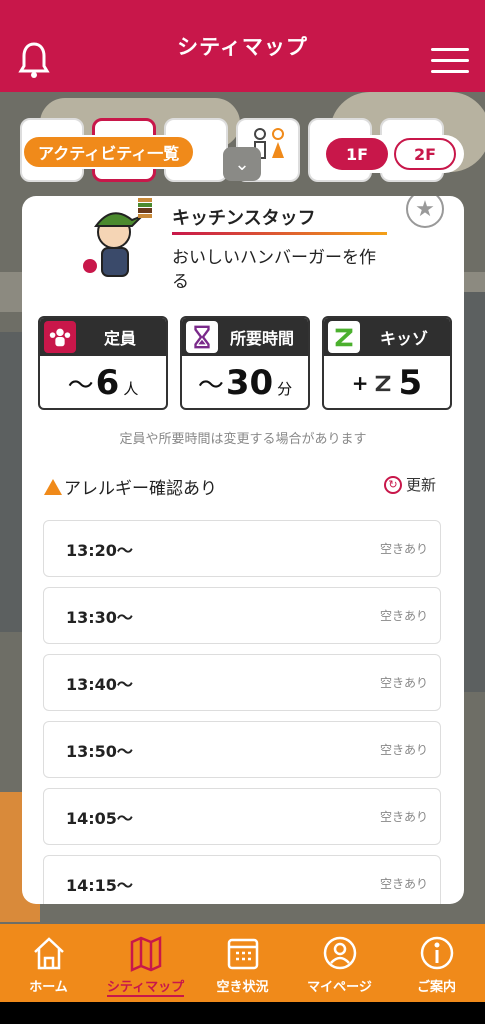 The width and height of the screenshot is (485, 1024). I want to click on slot-time: 14:05〜, so click(99, 818).